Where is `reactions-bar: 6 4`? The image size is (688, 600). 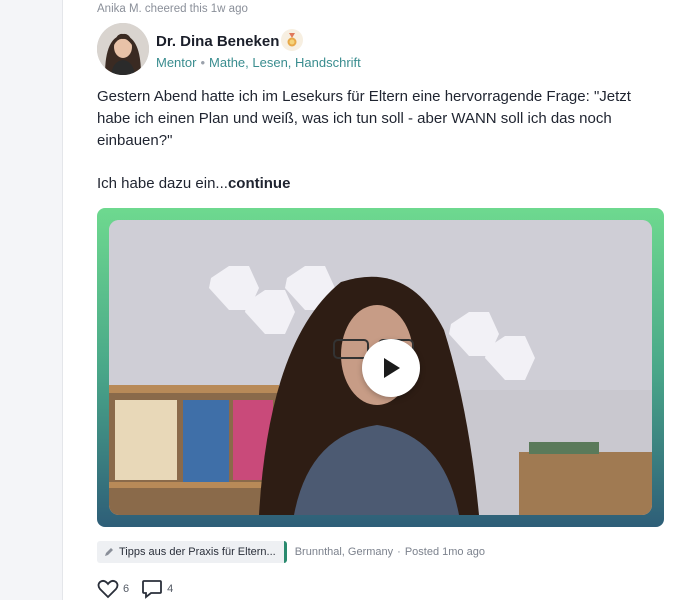
reactions-bar: 6 4 is located at coordinates (141, 589).